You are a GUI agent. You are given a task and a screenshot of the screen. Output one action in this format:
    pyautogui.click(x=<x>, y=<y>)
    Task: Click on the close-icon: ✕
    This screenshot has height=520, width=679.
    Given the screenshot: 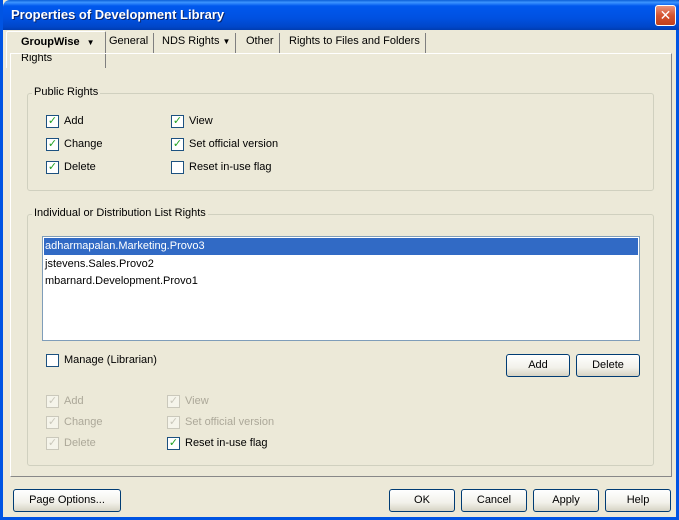 What is the action you would take?
    pyautogui.click(x=665, y=15)
    